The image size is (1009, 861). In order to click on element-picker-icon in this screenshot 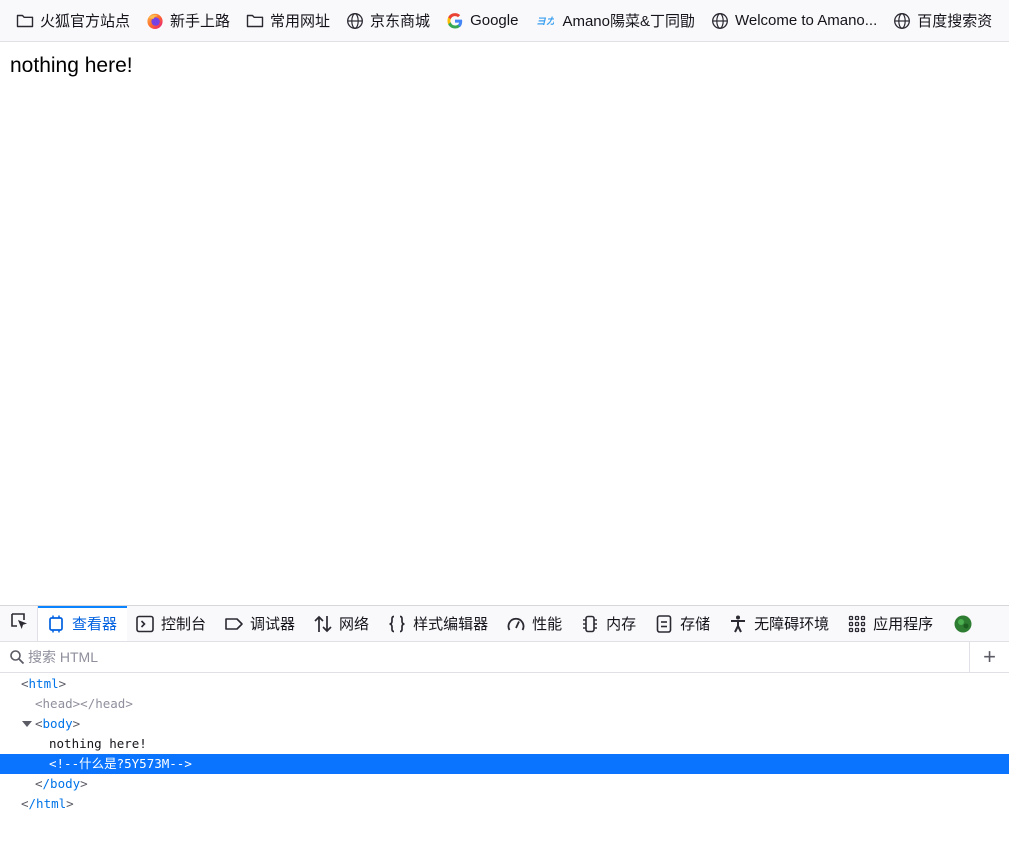, I will do `click(19, 623)`.